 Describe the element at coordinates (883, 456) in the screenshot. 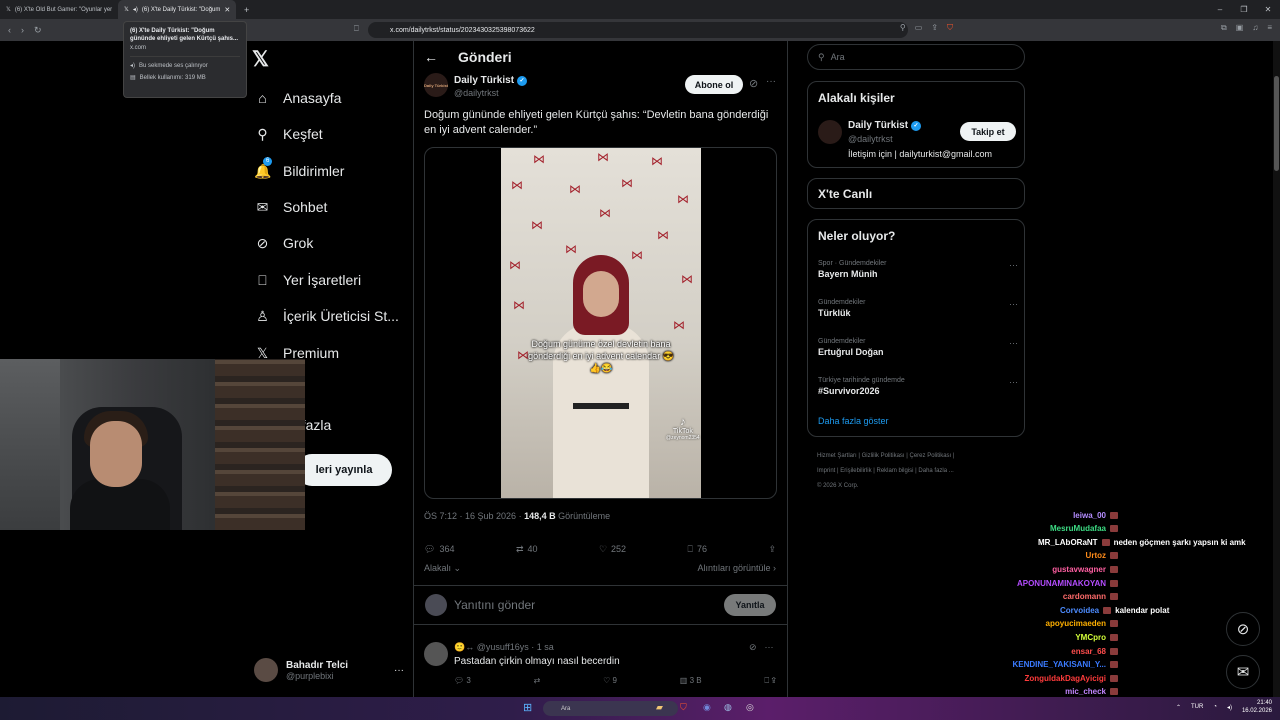

I see `footer-link: Gizlilik Politikası` at that location.